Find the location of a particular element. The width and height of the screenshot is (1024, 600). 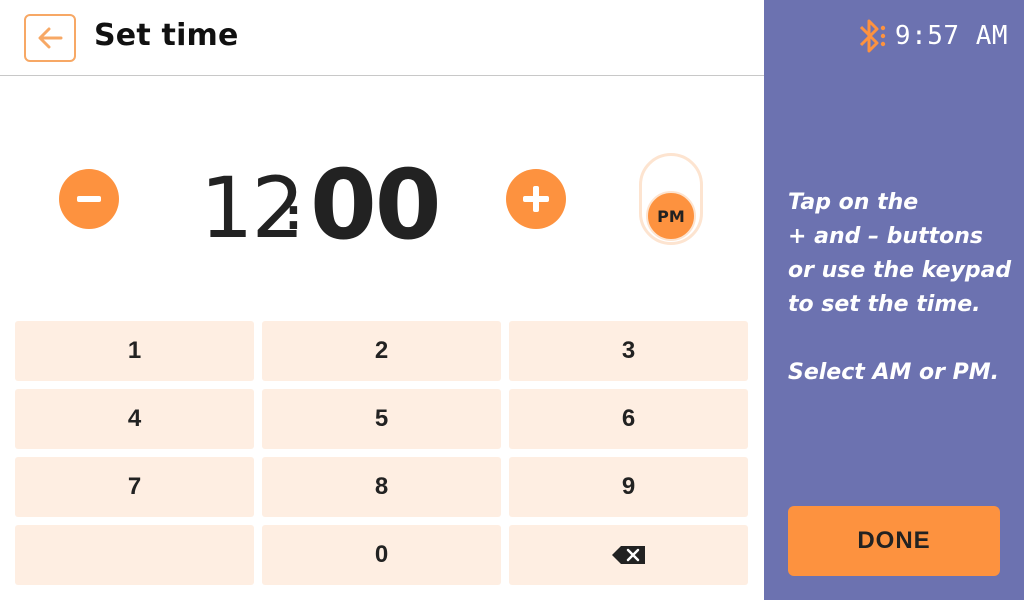

status-clock: 9:57 AM is located at coordinates (951, 36).